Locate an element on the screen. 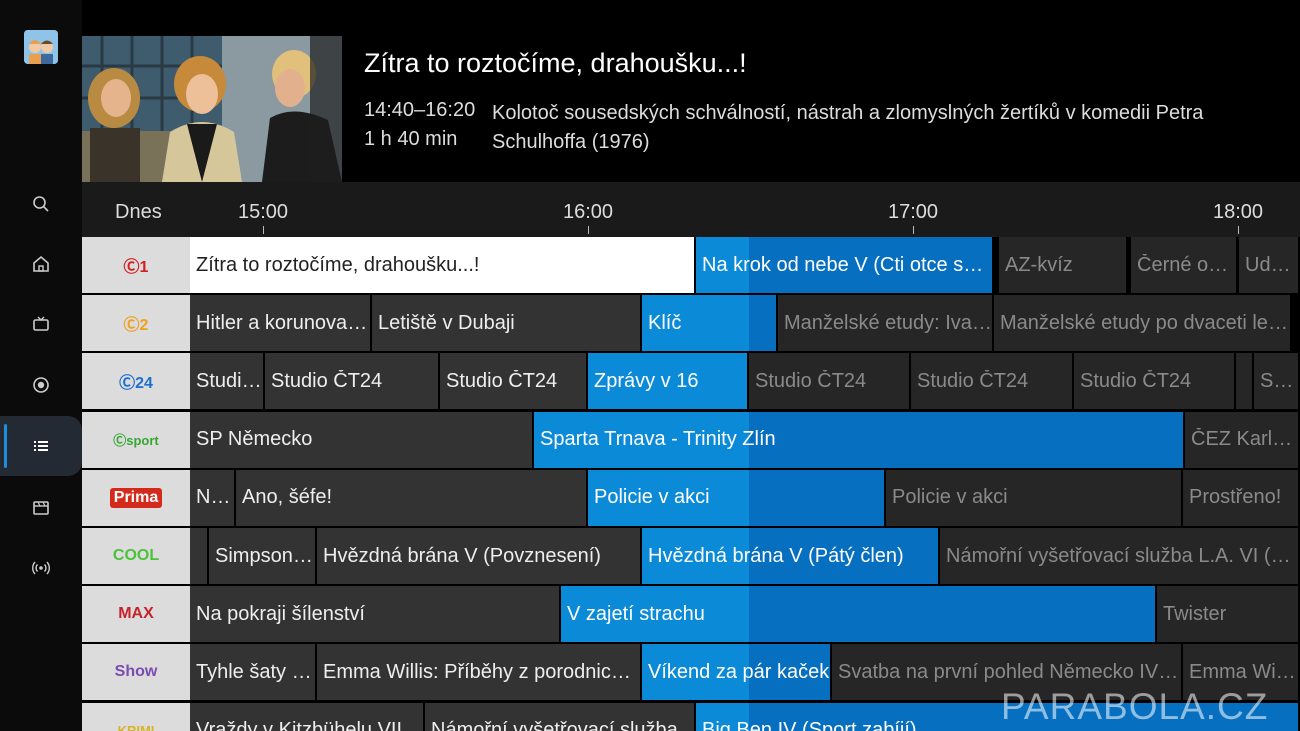 Image resolution: width=1300 pixels, height=731 pixels. program-cell-title: Na pokraji šílenství is located at coordinates (280, 613).